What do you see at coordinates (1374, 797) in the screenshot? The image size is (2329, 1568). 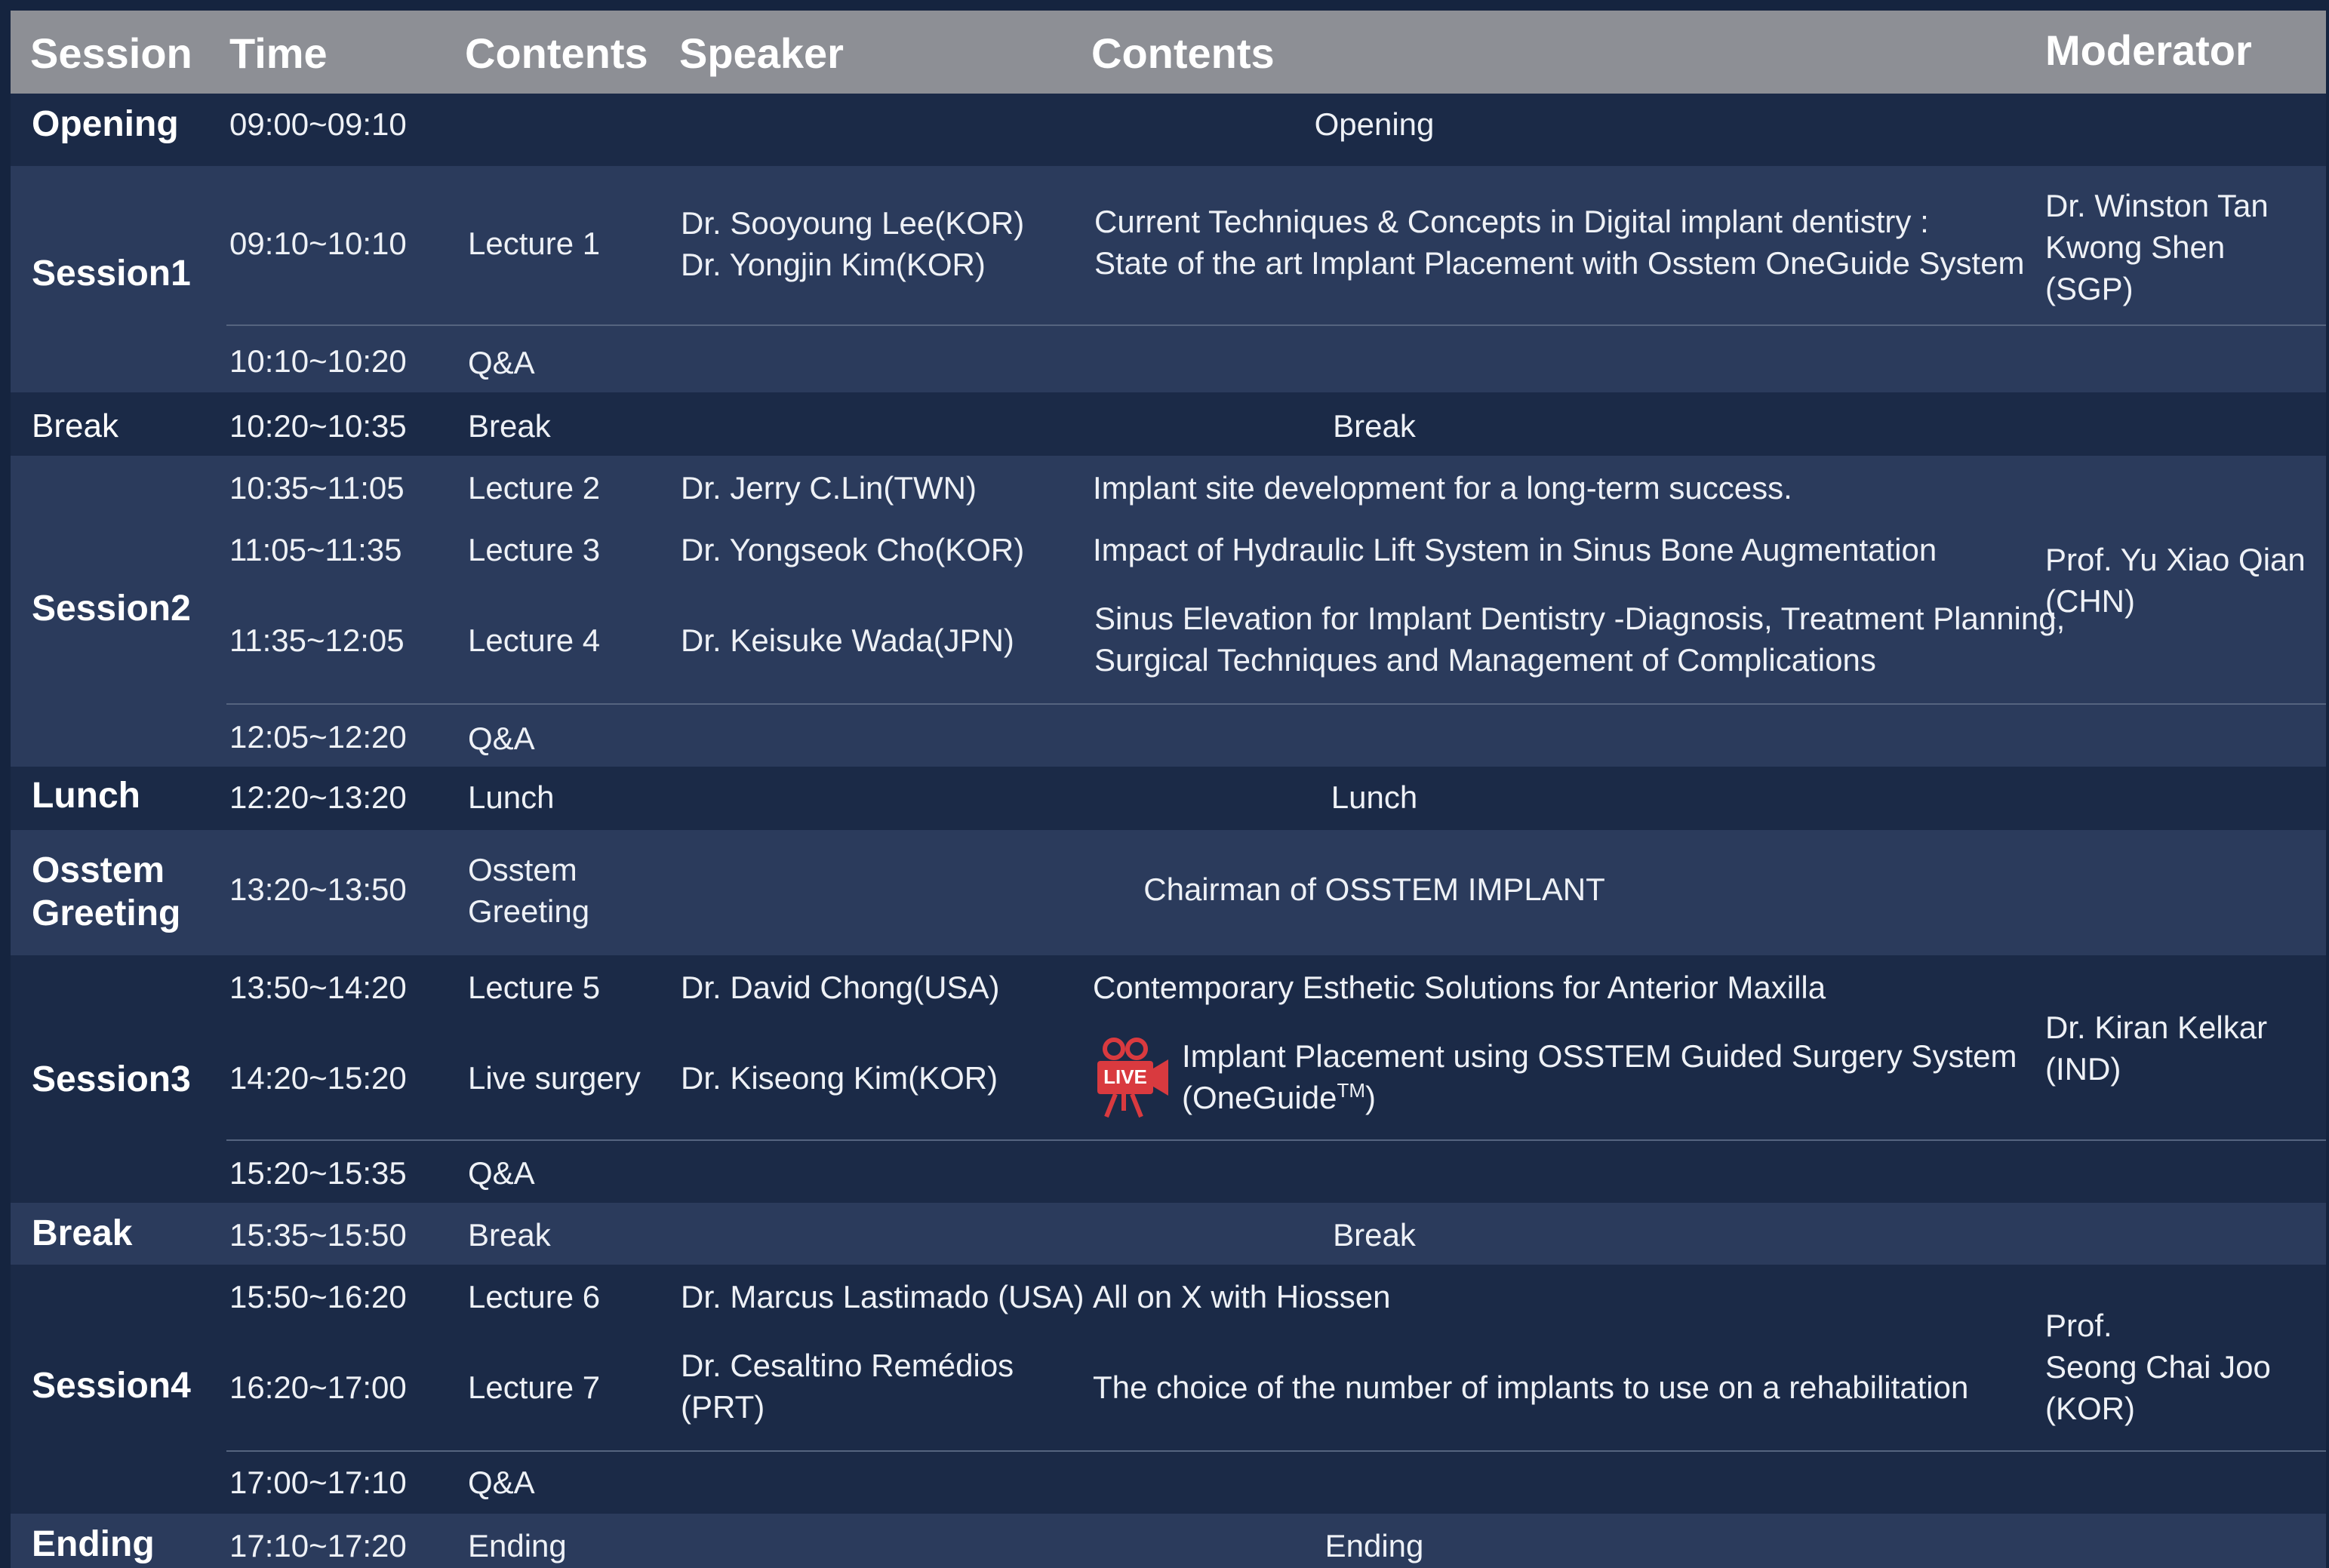 I see `contents-lunch: Lunch` at bounding box center [1374, 797].